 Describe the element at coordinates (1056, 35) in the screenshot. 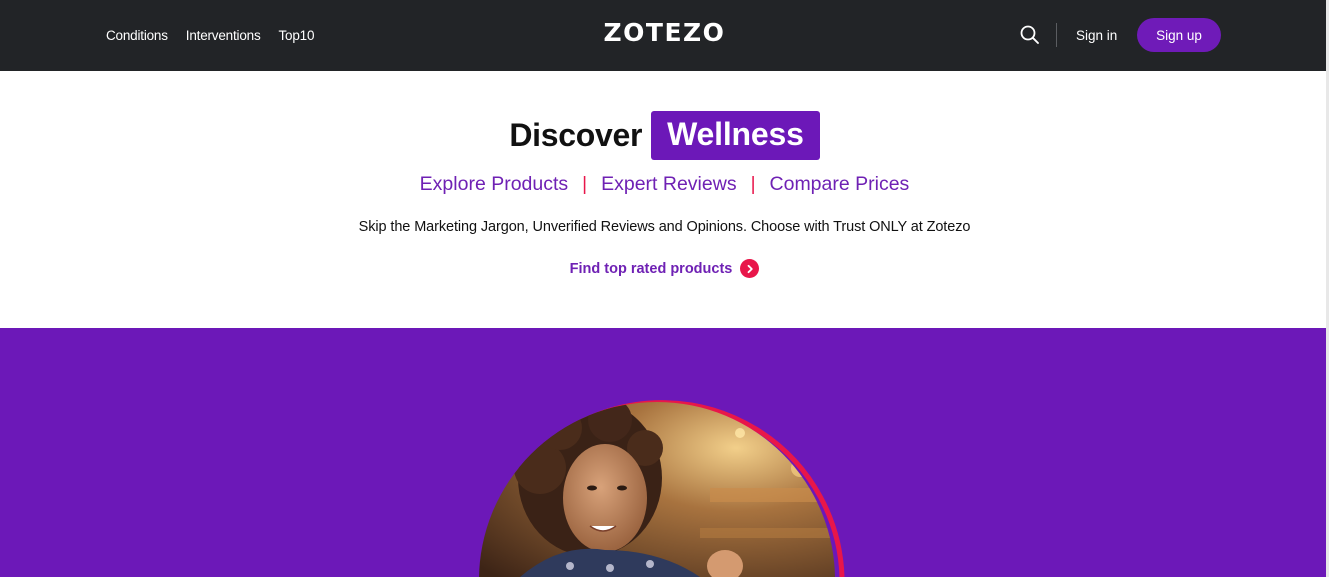

I see `header-divider` at that location.